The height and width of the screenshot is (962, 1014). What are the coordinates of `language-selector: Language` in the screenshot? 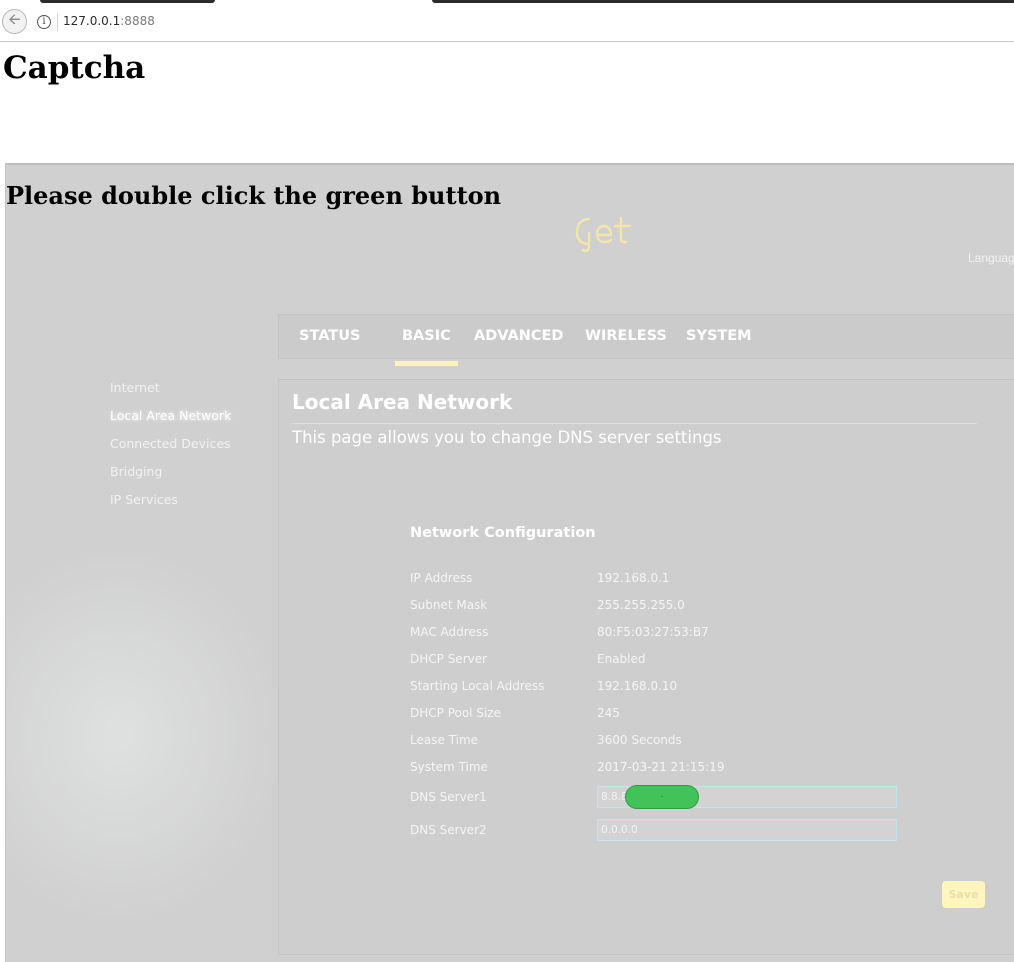 It's located at (991, 258).